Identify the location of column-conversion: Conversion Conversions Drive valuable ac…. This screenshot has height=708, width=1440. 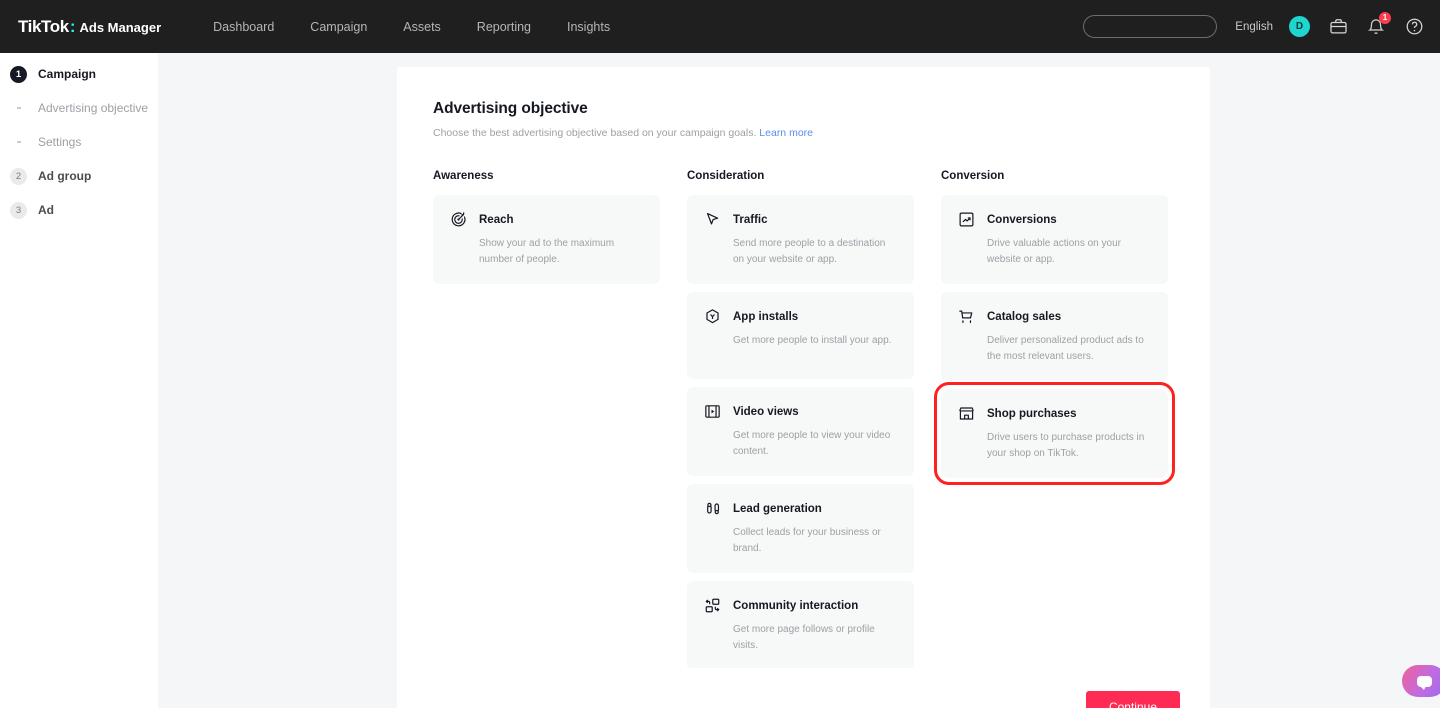
(1054, 424).